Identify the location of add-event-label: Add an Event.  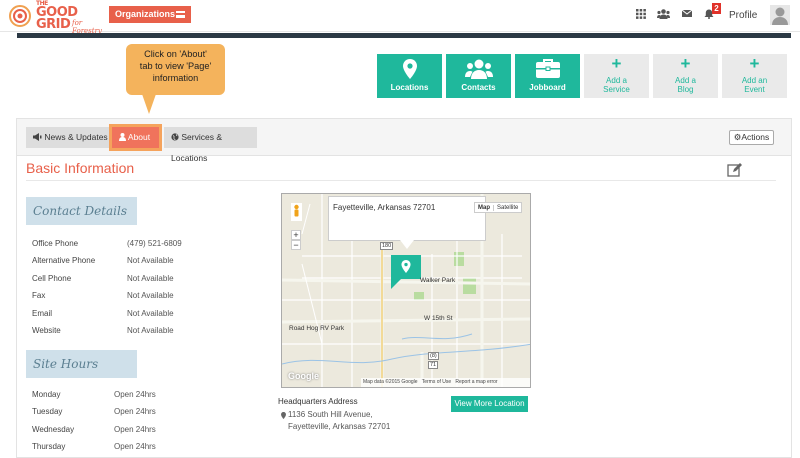
(754, 85).